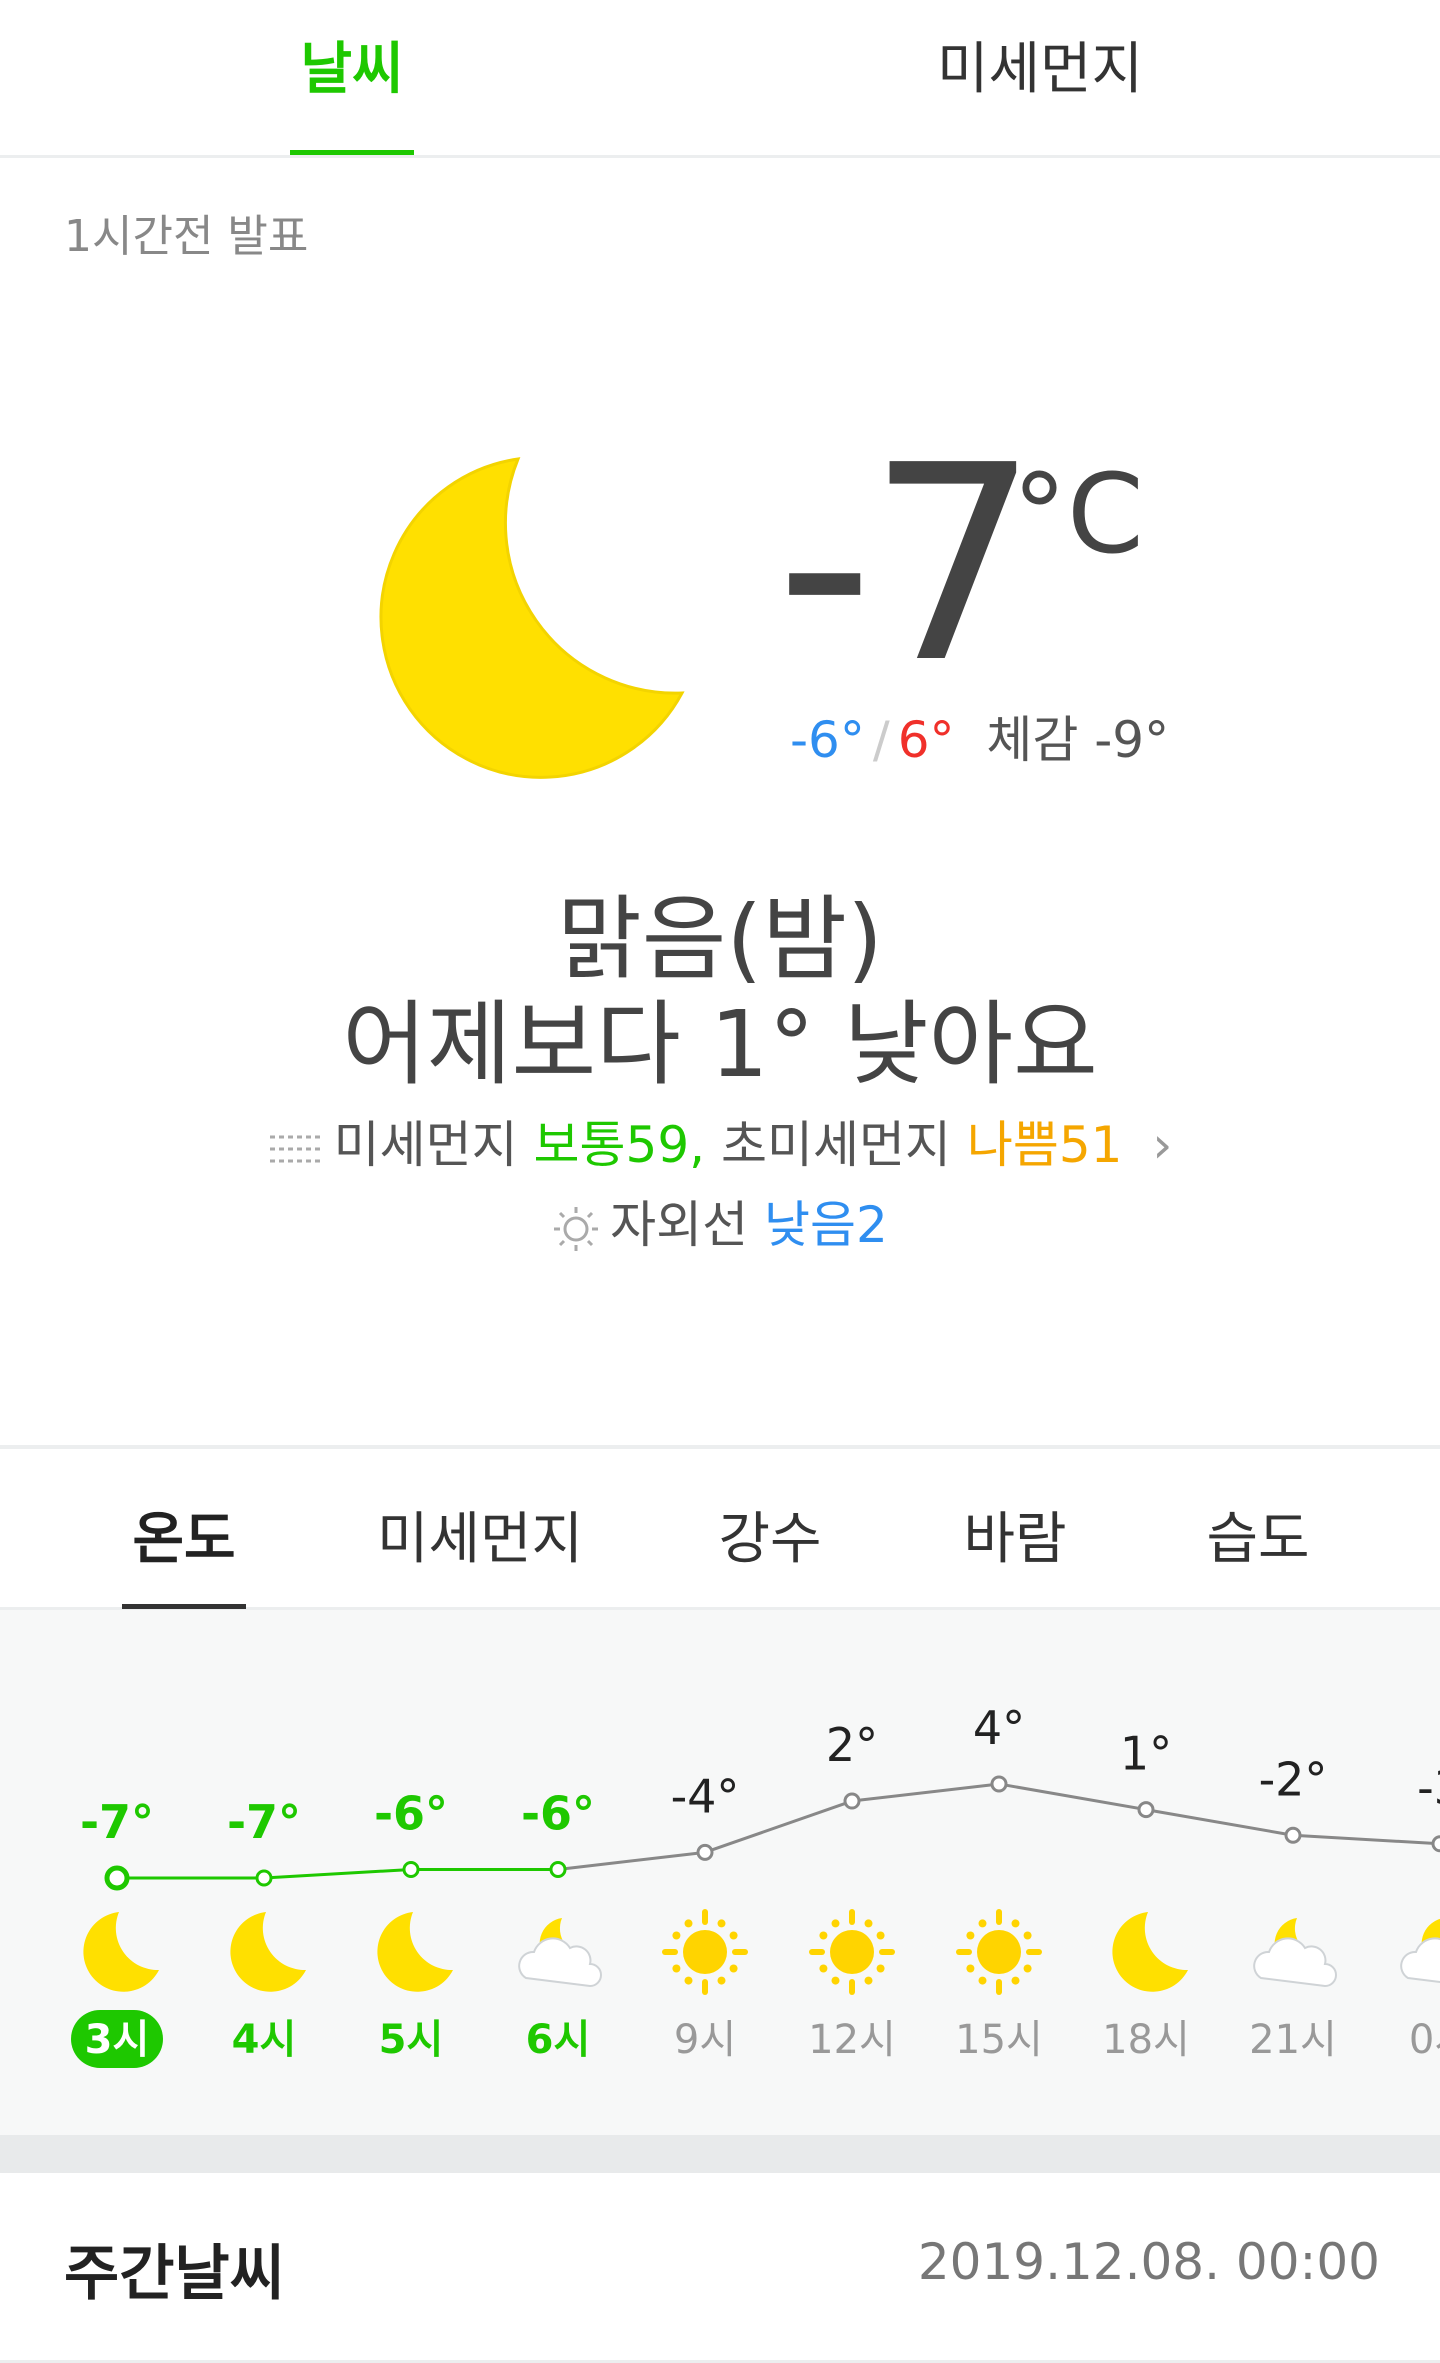 The height and width of the screenshot is (2363, 1440). I want to click on hour-label: 4시, so click(264, 2040).